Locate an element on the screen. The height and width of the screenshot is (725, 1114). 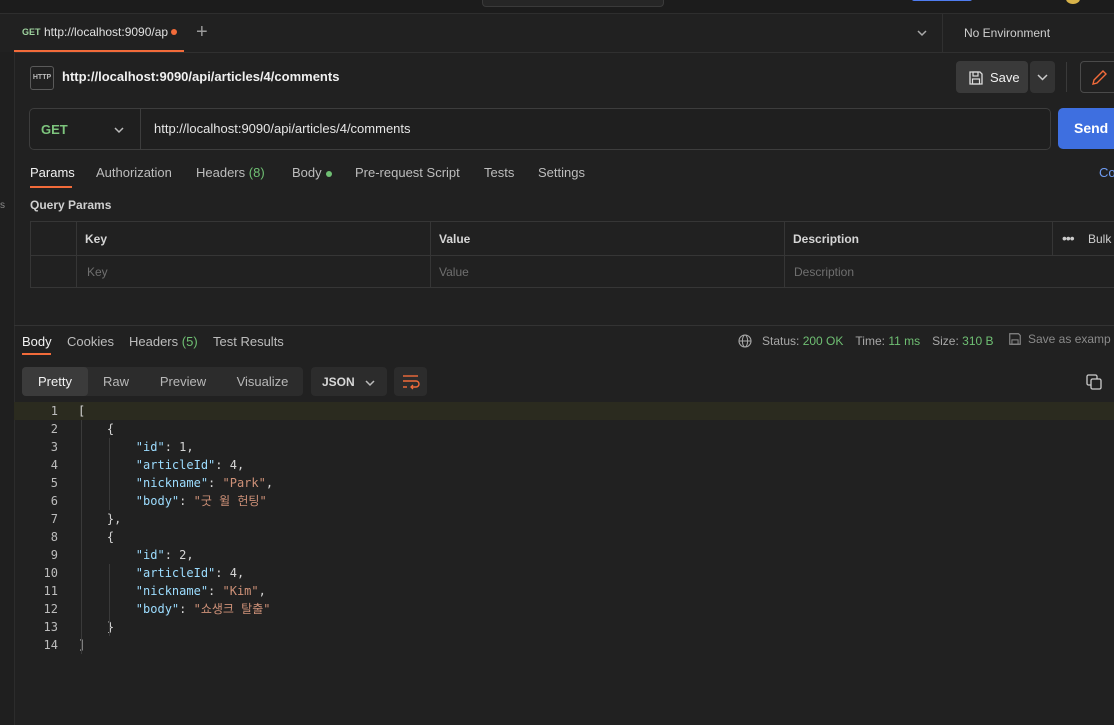
save-as-example-button: Save as examp is located at coordinates (1059, 339).